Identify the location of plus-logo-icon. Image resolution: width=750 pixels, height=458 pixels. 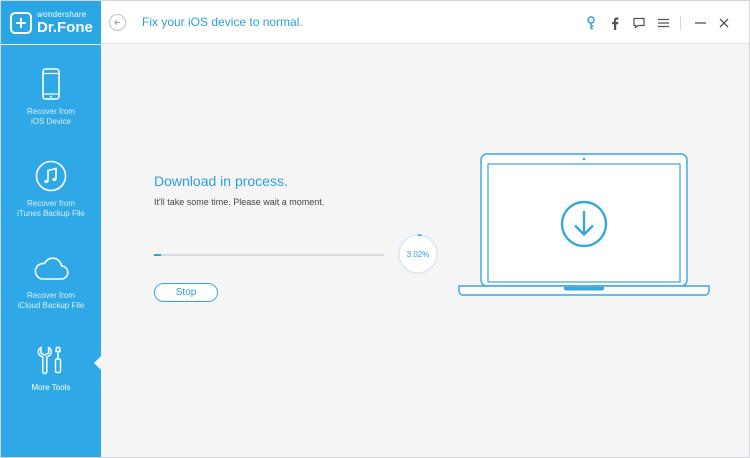
(21, 22).